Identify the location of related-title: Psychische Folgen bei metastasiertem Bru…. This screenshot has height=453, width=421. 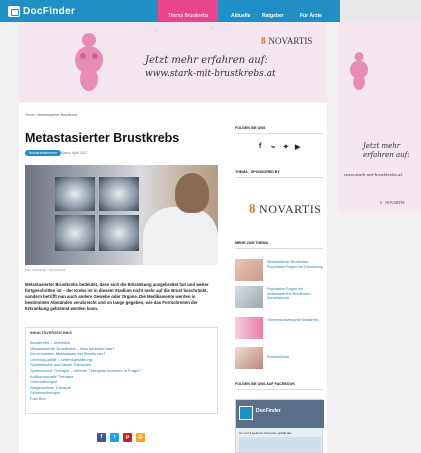
(290, 294).